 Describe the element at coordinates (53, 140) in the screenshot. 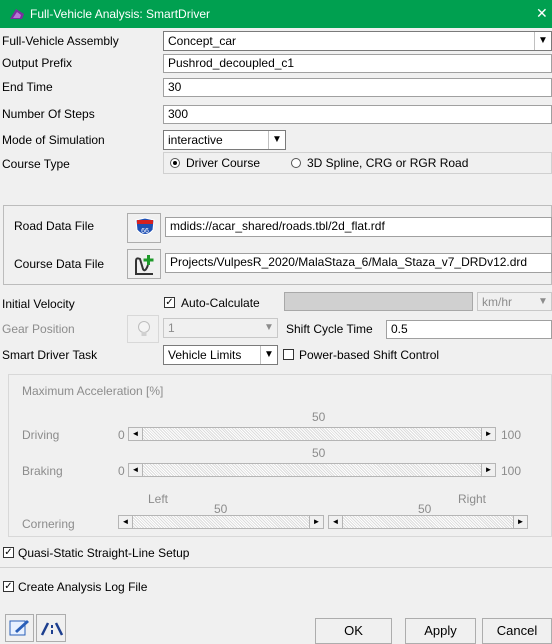

I see `mode-label: Mode of Simulation` at that location.